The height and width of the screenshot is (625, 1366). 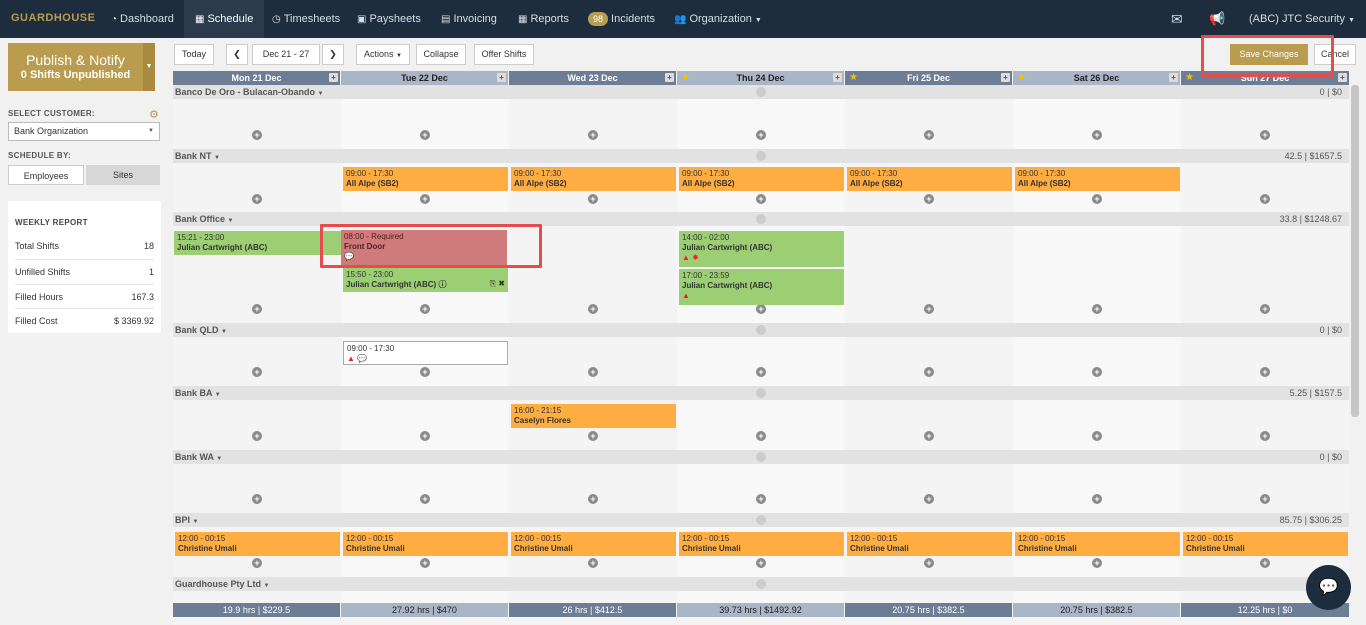 I want to click on group-row: Bank NT ▼ 42.5 | $1657.5, so click(x=761, y=156).